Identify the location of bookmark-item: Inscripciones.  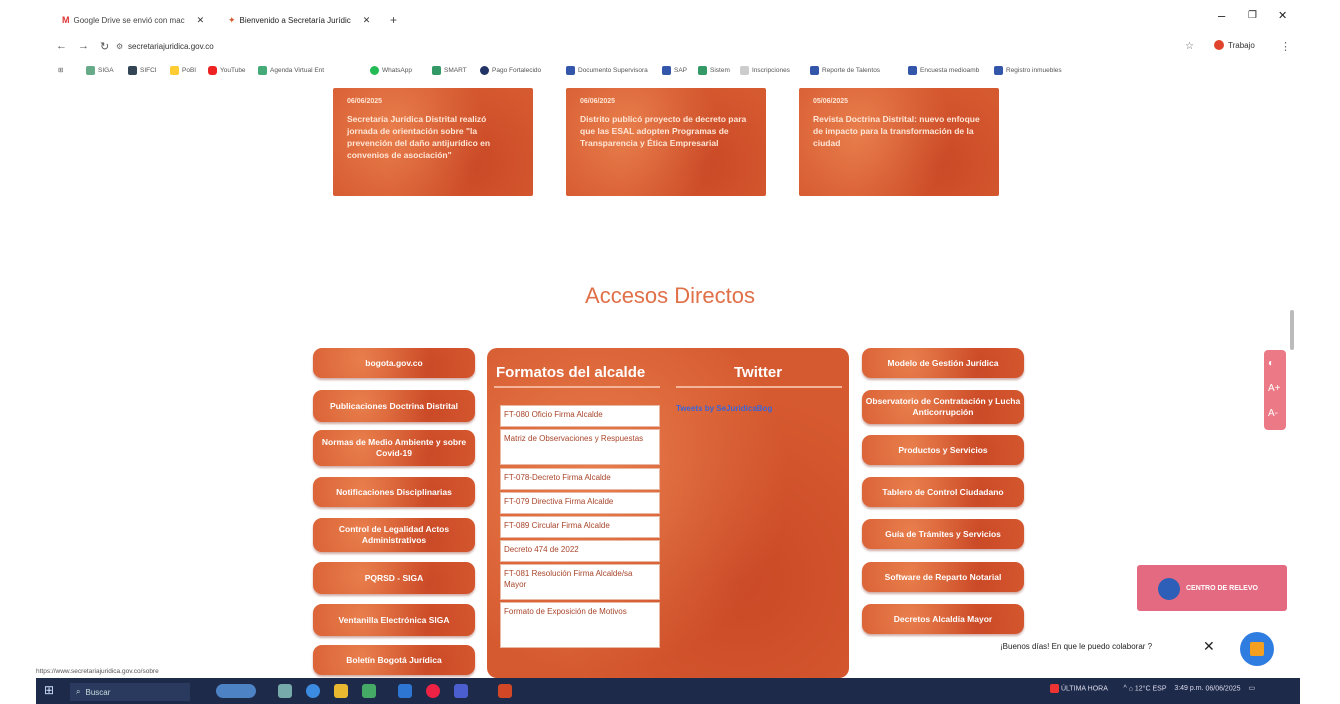
(765, 70).